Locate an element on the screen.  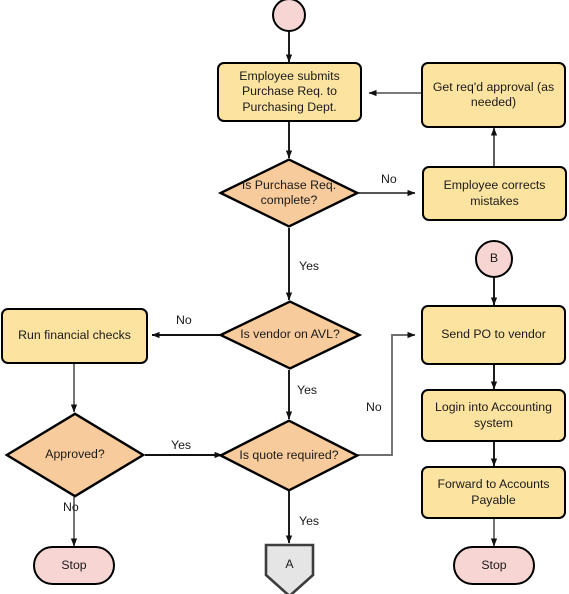
node-get-approval-label: Get req'd approval (as needed) is located at coordinates (493, 94).